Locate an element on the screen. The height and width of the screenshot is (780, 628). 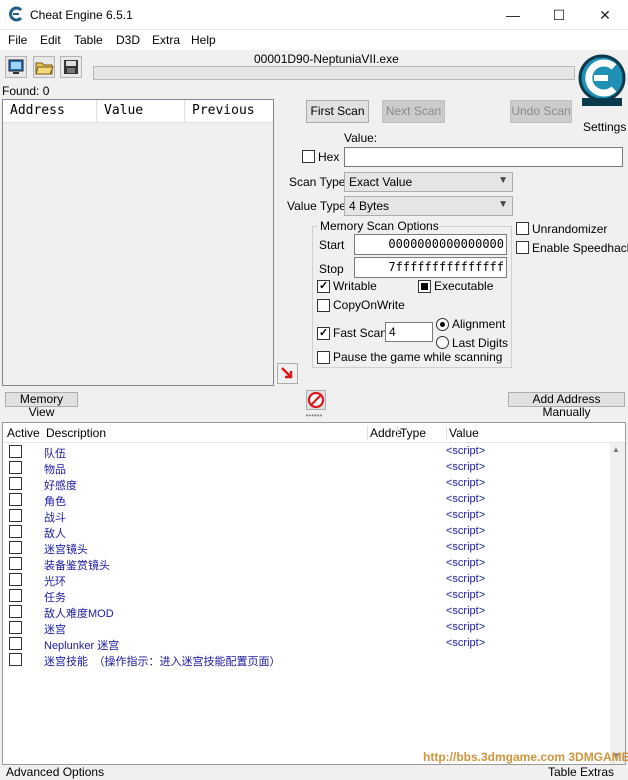
red-arrow-icon is located at coordinates (287, 373).